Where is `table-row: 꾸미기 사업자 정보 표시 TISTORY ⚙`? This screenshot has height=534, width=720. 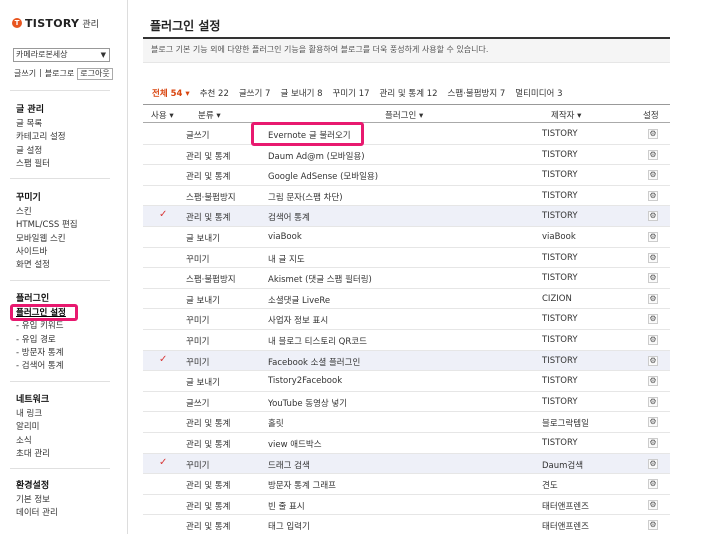 table-row: 꾸미기 사업자 정보 표시 TISTORY ⚙ is located at coordinates (406, 319).